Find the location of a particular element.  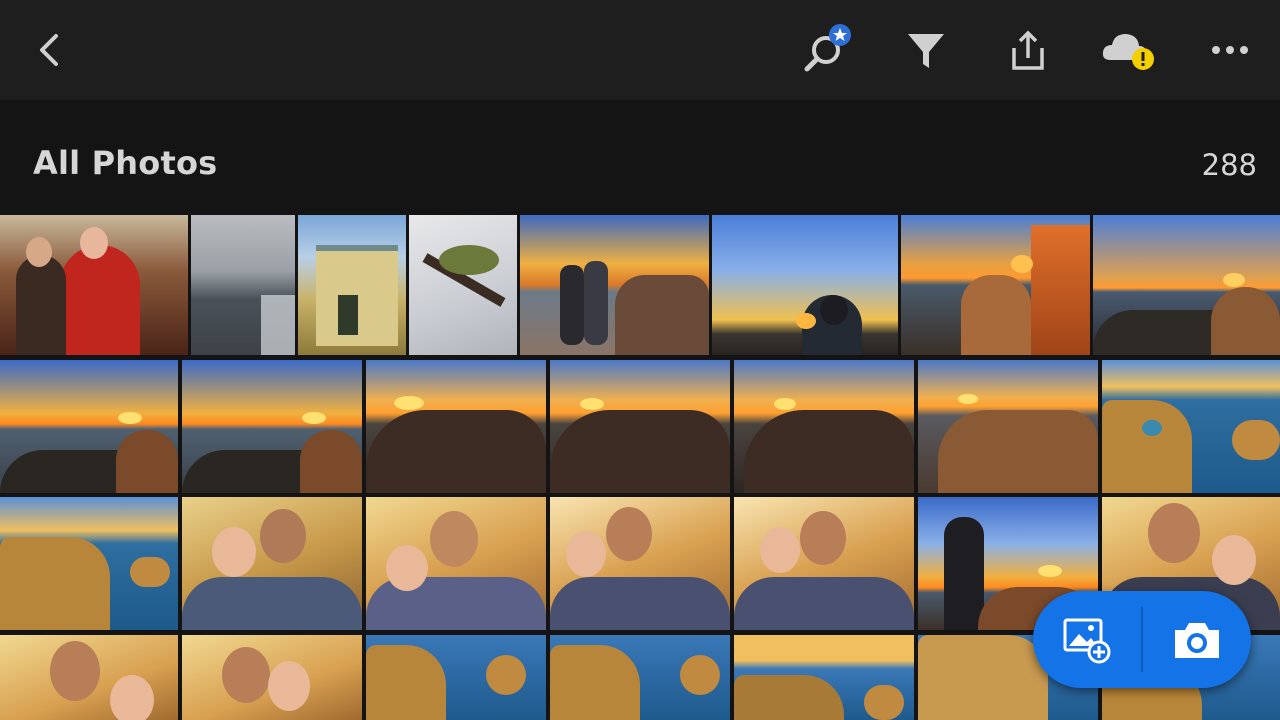

search-star-icon is located at coordinates (827, 48).